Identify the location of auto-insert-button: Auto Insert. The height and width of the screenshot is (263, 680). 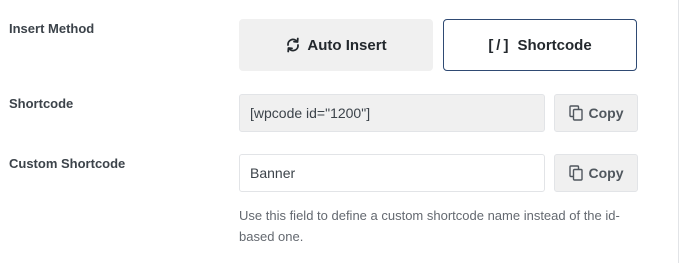
(336, 45).